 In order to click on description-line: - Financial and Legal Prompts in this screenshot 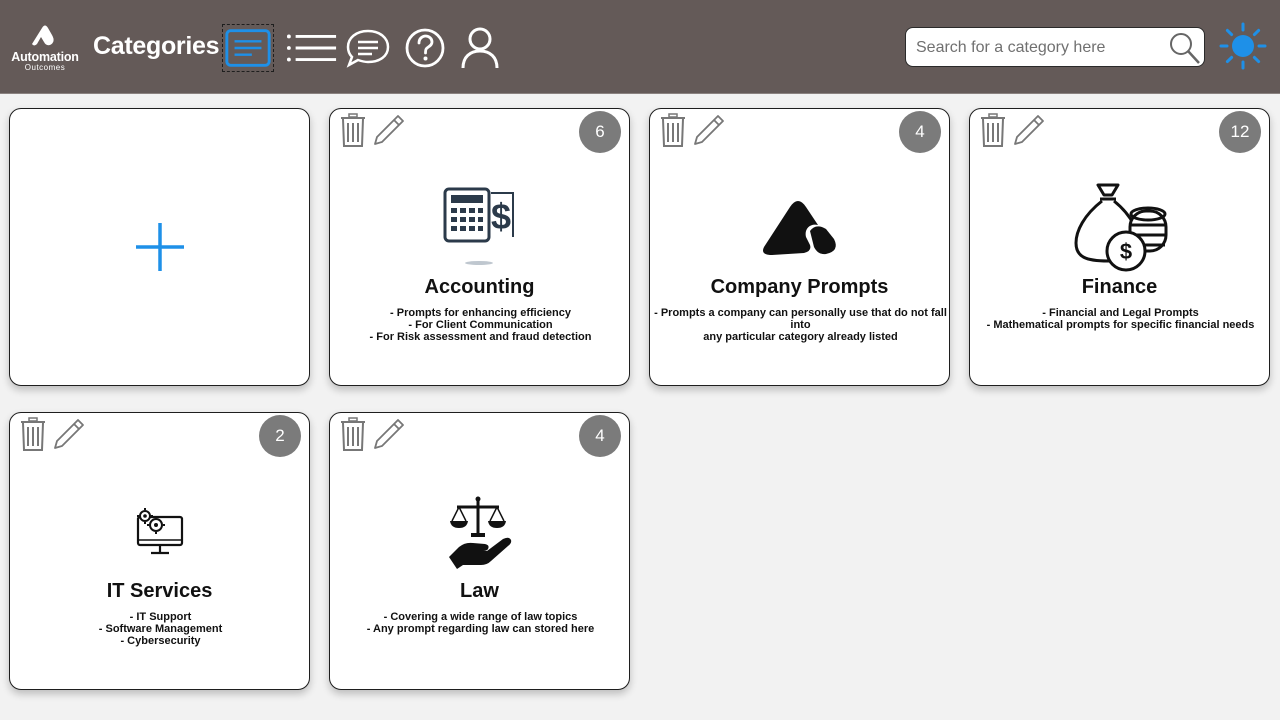, I will do `click(1120, 313)`.